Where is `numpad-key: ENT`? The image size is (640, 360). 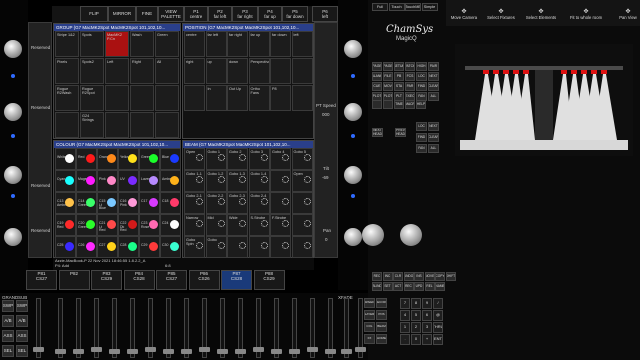
numpad-key: ENT is located at coordinates (438, 339).